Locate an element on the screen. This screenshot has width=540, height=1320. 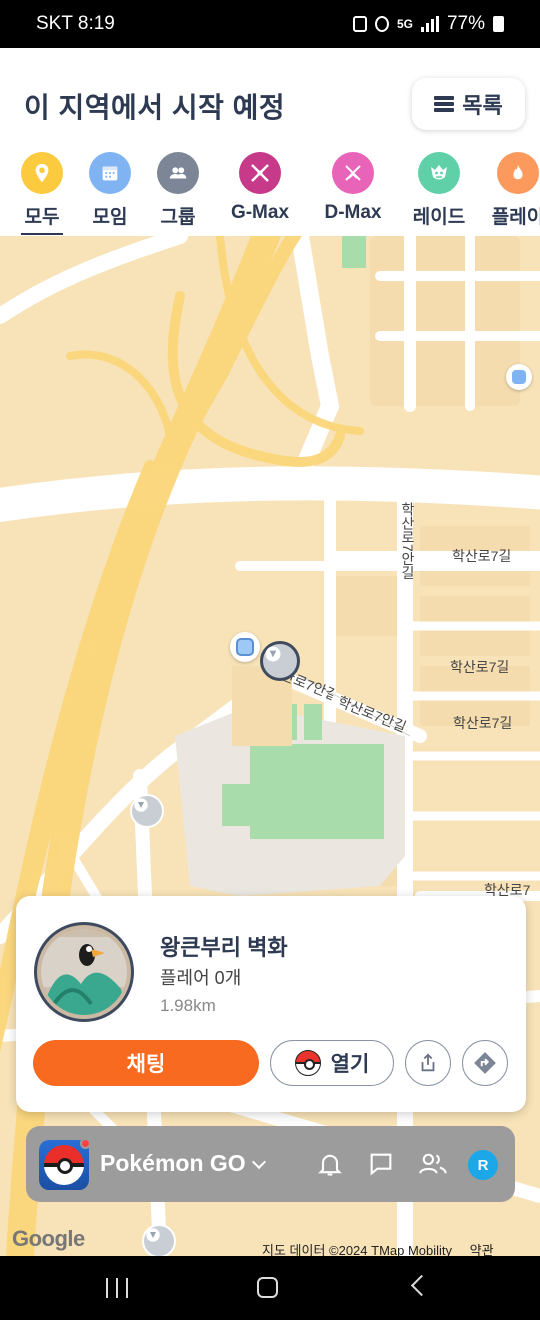
share-button is located at coordinates (428, 1063).